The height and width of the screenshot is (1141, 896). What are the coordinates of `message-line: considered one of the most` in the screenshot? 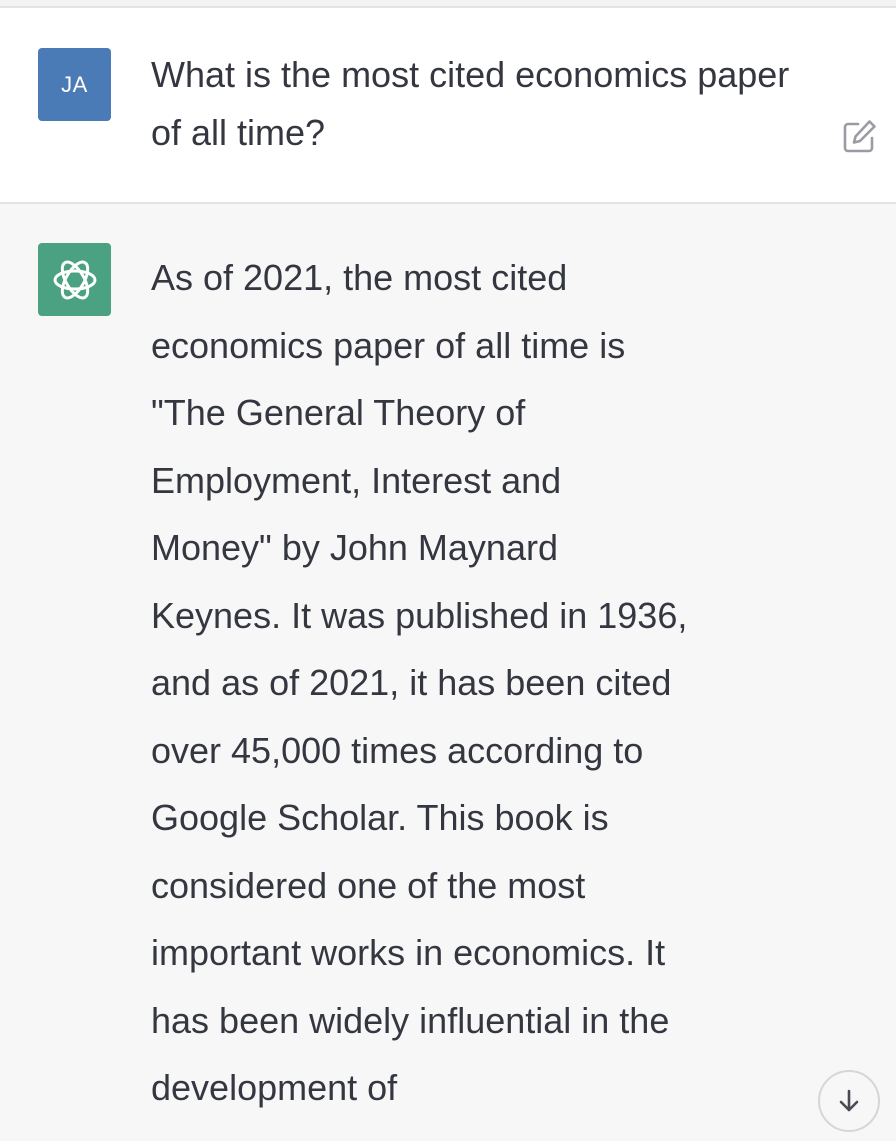 It's located at (368, 885).